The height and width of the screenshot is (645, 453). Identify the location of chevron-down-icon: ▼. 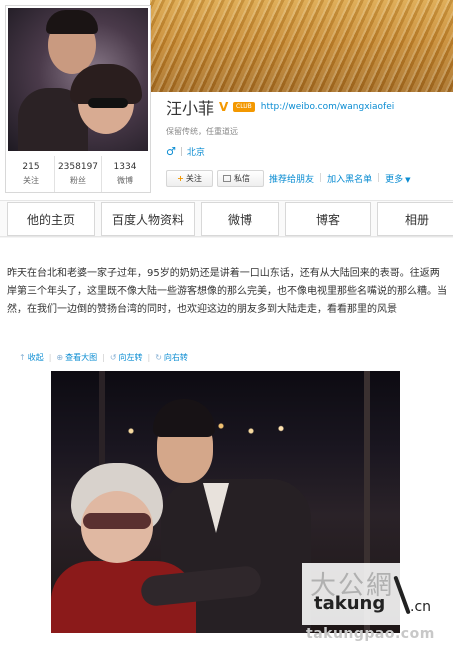
(408, 179).